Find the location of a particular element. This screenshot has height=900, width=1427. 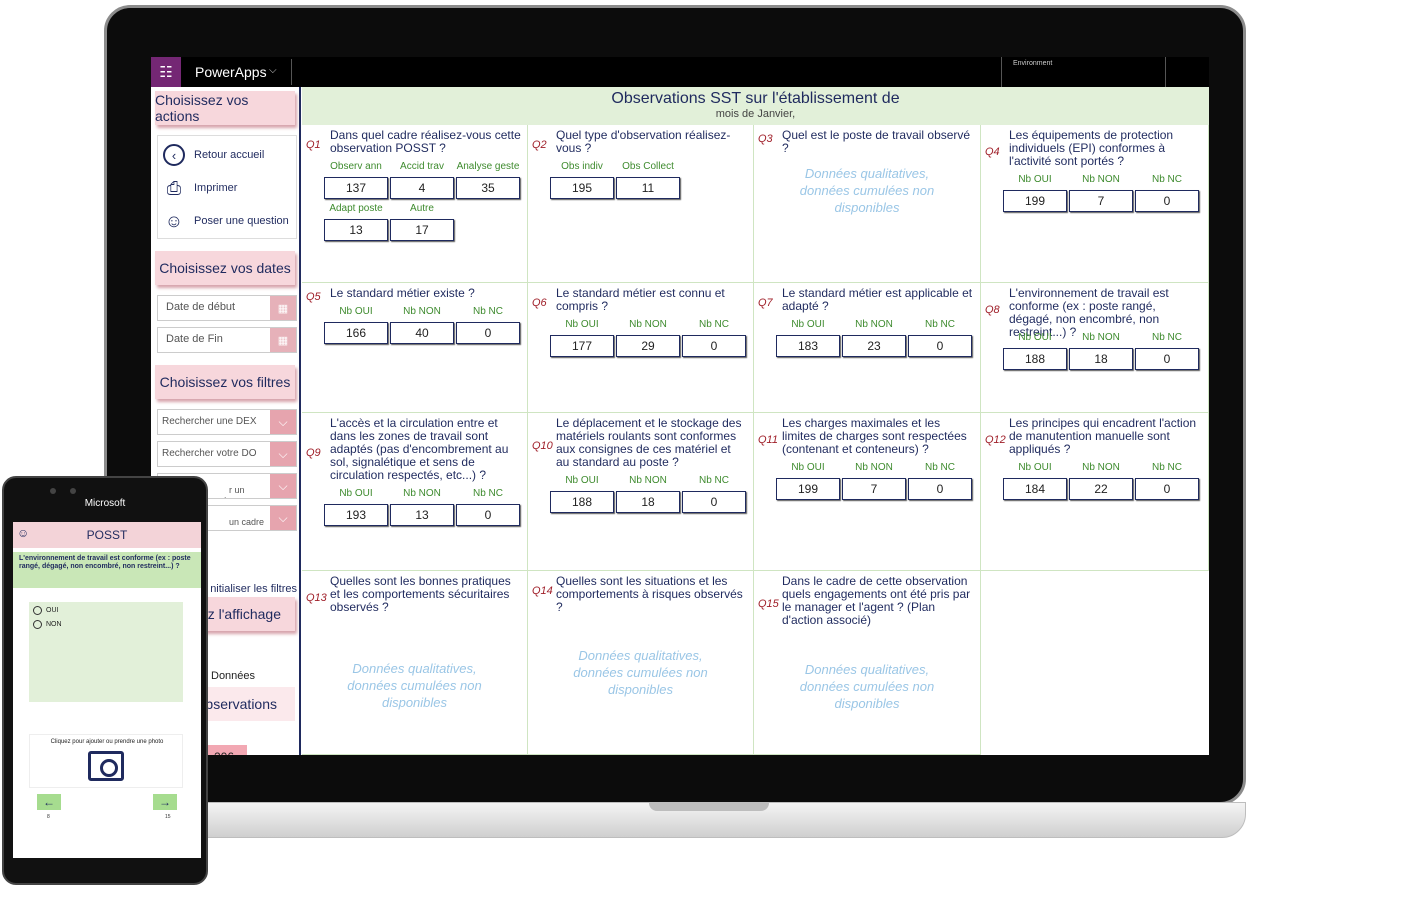

radio-non: NON is located at coordinates (47, 624).